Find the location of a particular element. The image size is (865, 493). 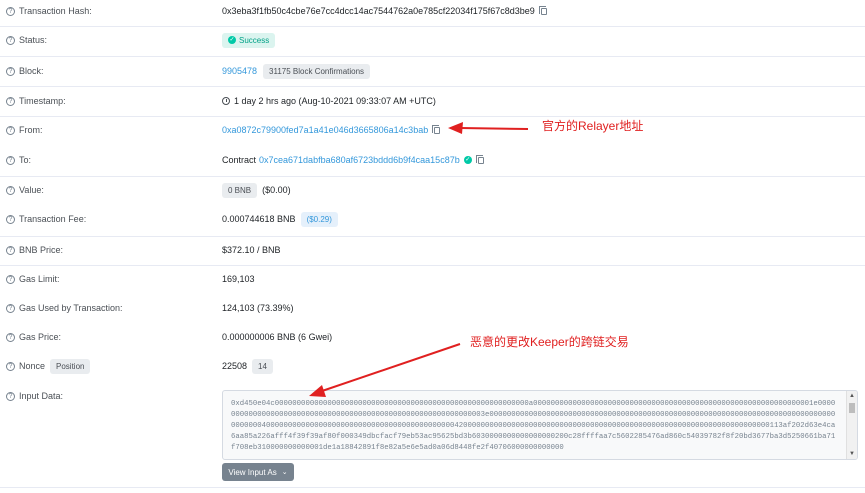

input-data-scrollbar: ▲ ▼ is located at coordinates (851, 425).